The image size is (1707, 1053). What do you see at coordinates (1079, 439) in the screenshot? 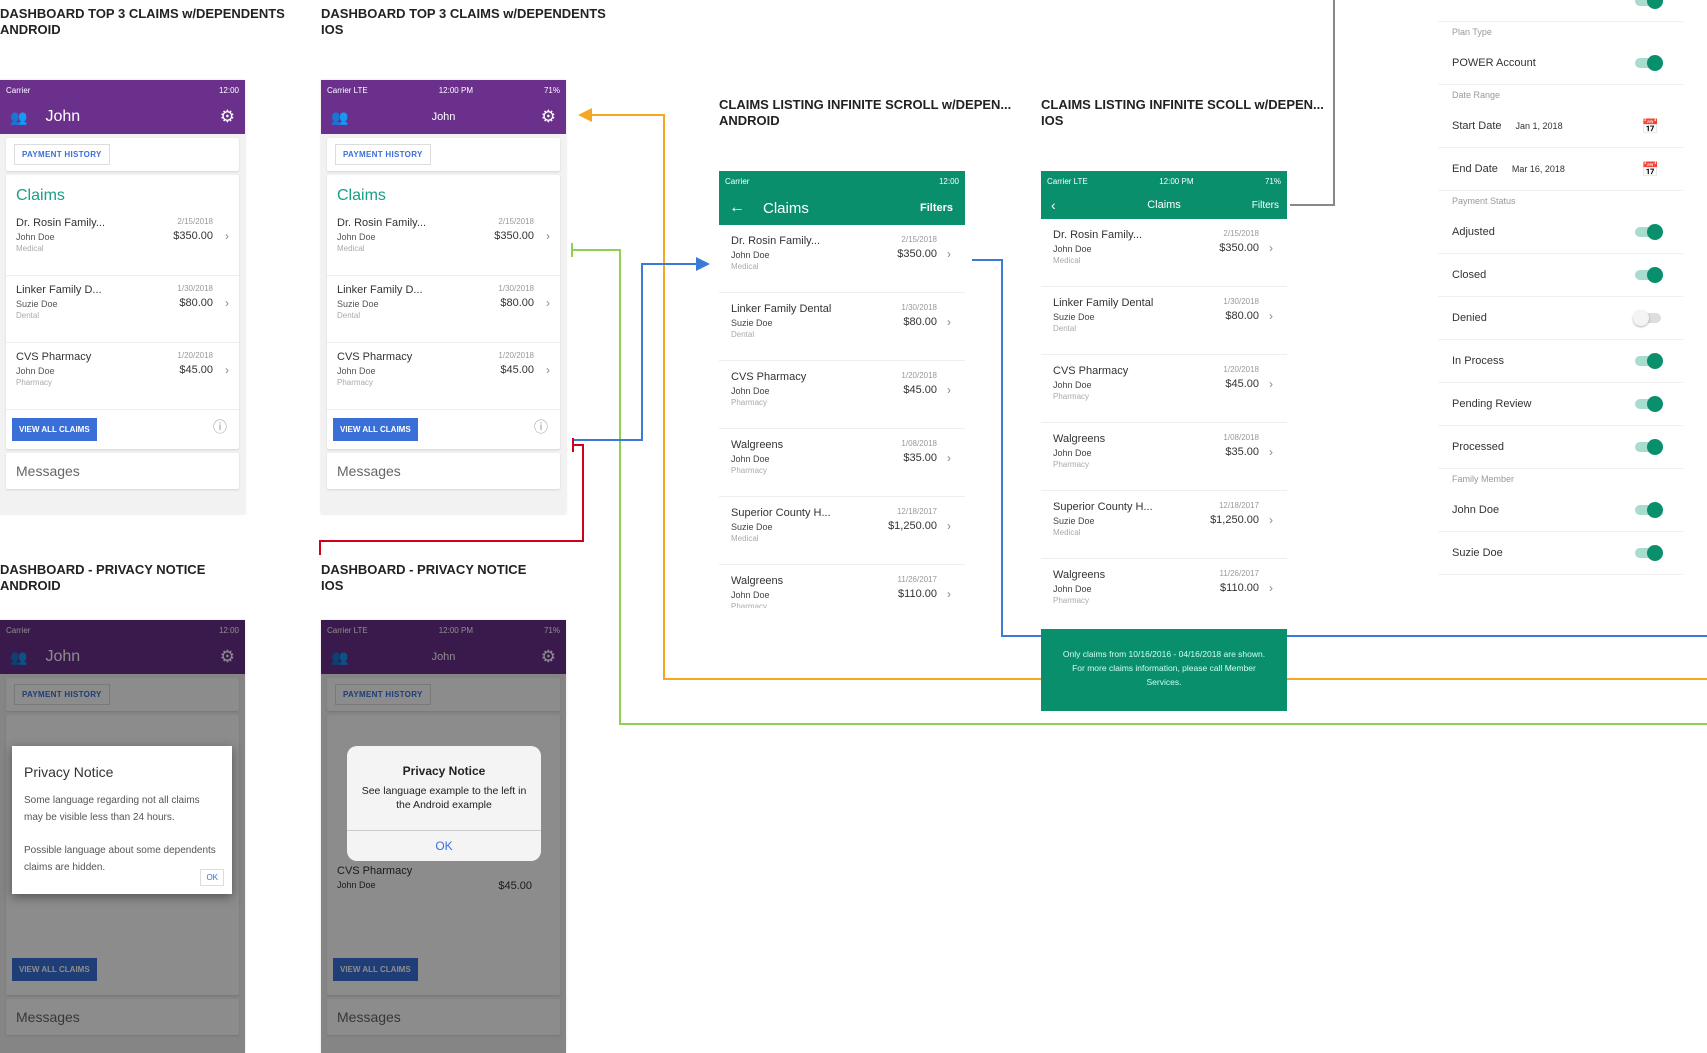
I see `claim-name: Walgreens` at bounding box center [1079, 439].